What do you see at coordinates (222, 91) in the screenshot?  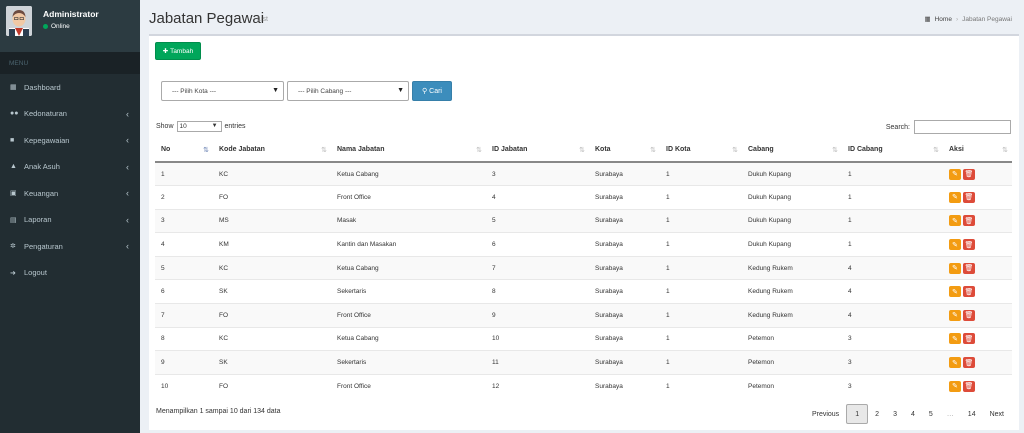 I see `kota-select: --- Pilih Kota --- ▼` at bounding box center [222, 91].